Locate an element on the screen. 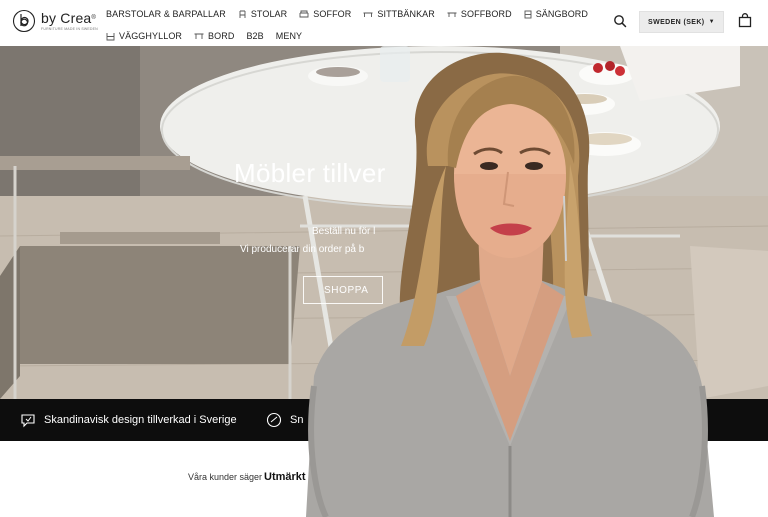  nav-item-b2b: B2B is located at coordinates (254, 36).